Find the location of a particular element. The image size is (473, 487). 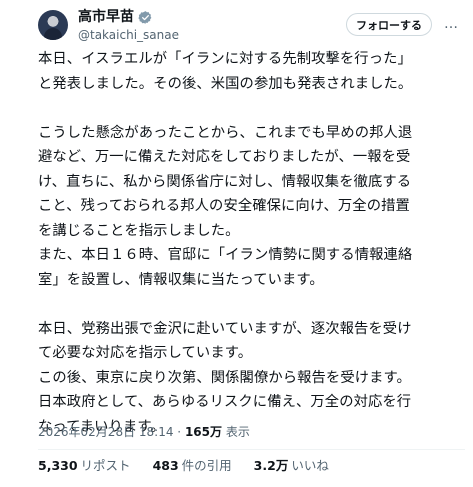

follow-button: フォローする is located at coordinates (389, 24).